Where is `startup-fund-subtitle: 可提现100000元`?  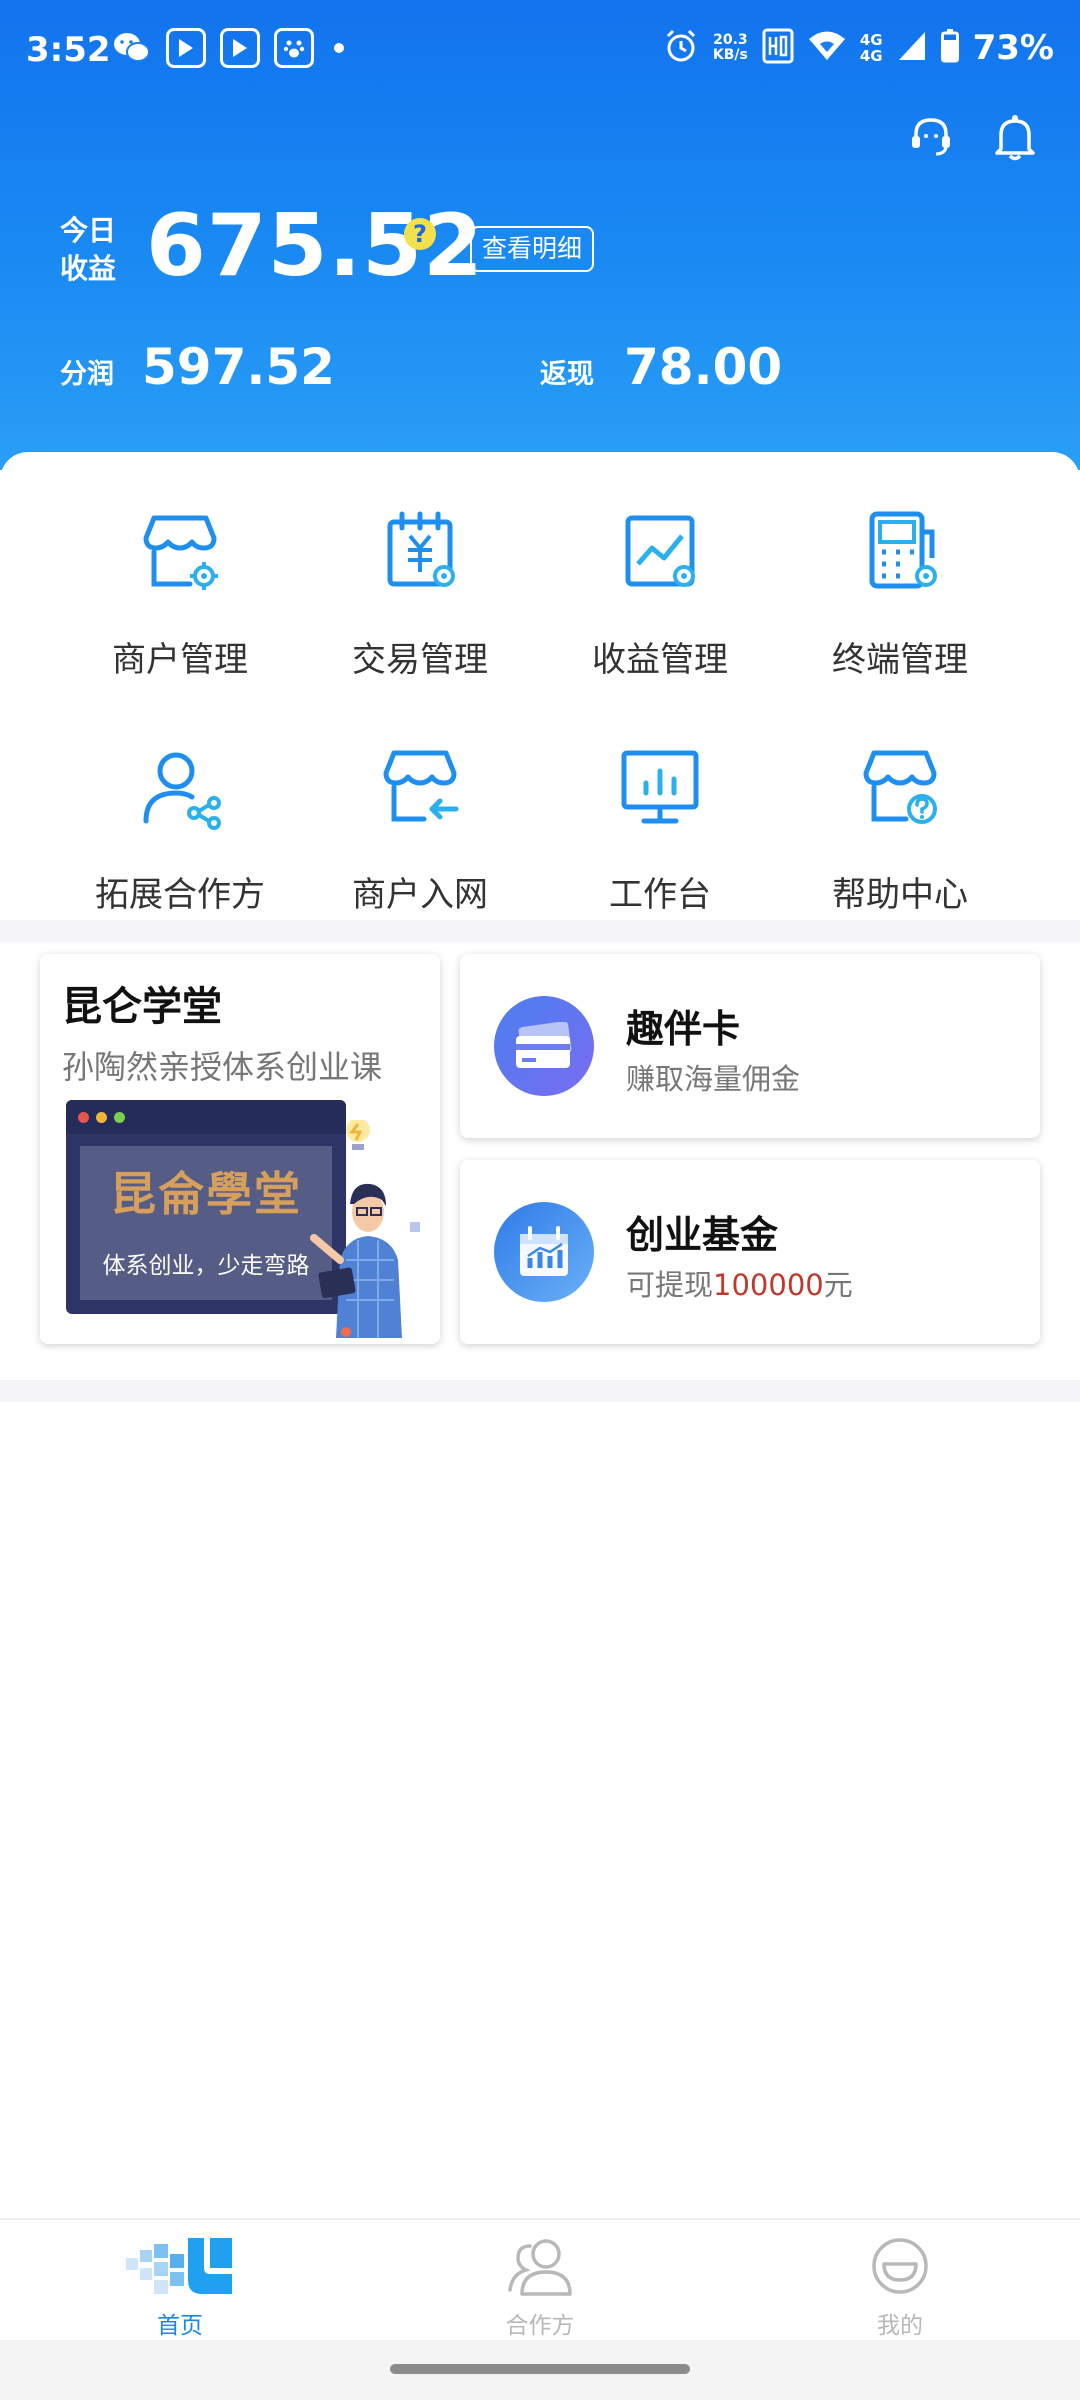
startup-fund-subtitle: 可提现100000元 is located at coordinates (739, 1283).